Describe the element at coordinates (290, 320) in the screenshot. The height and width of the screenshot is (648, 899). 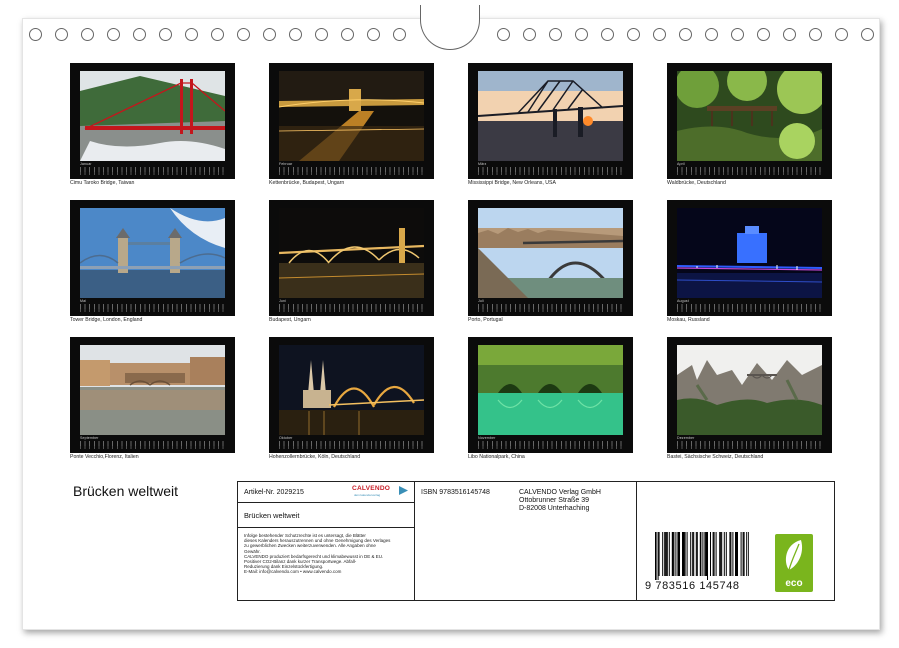
I see `photo-caption: Budapest, Ungarn` at that location.